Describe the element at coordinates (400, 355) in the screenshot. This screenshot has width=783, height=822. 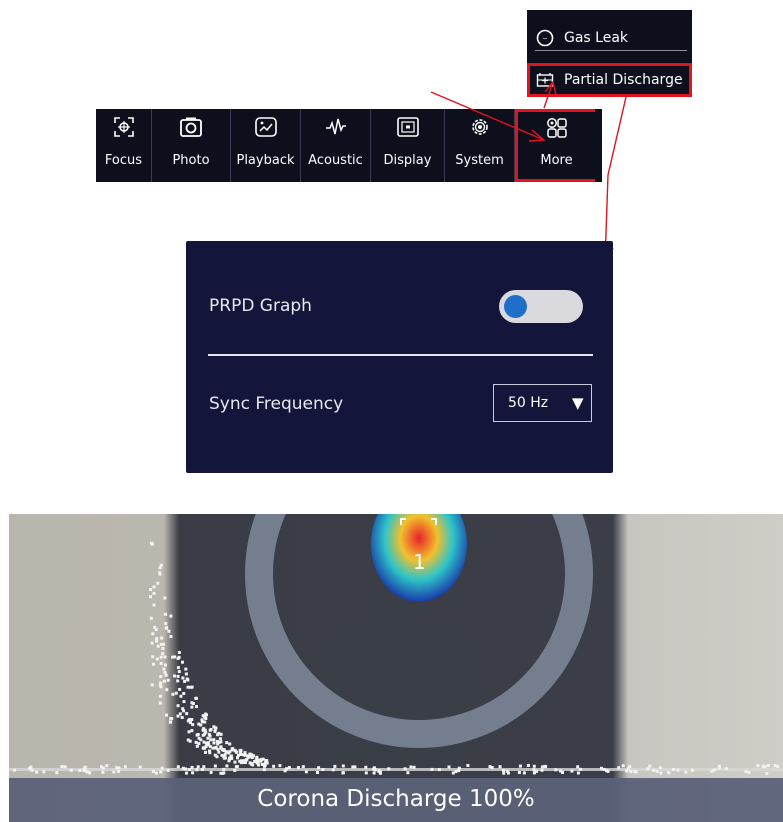
I see `panel-divider` at that location.